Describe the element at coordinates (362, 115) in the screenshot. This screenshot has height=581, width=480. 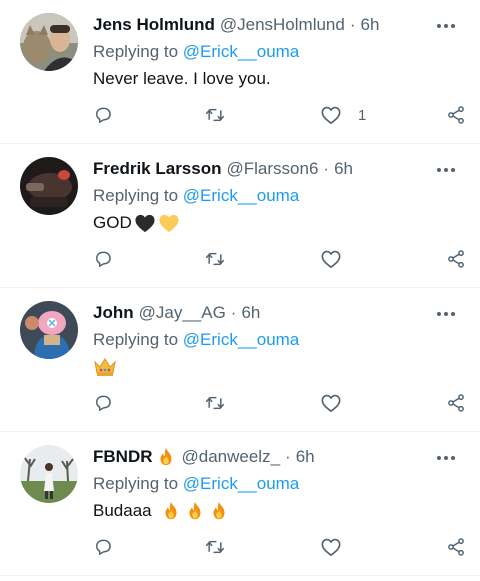
I see `like-count: 1` at that location.